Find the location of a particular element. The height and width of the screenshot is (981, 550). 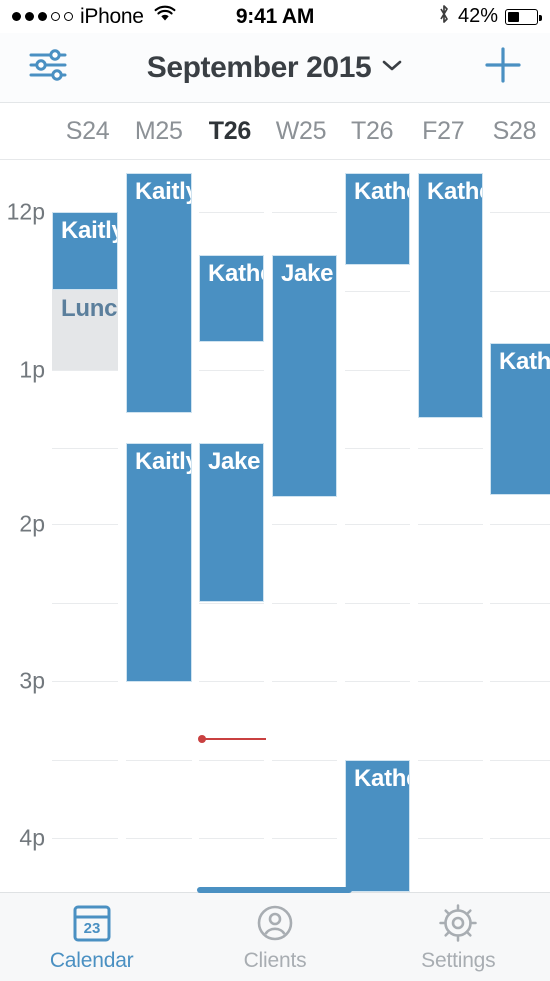

tab-clients: Clients is located at coordinates (274, 937).